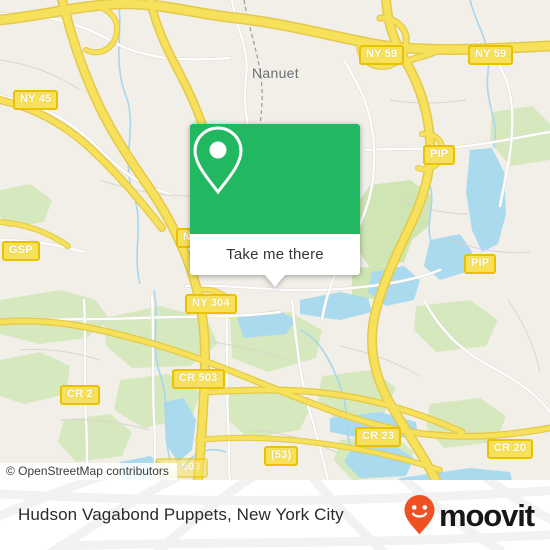  What do you see at coordinates (491, 55) in the screenshot?
I see `road-shield-ny59-east: NY 59` at bounding box center [491, 55].